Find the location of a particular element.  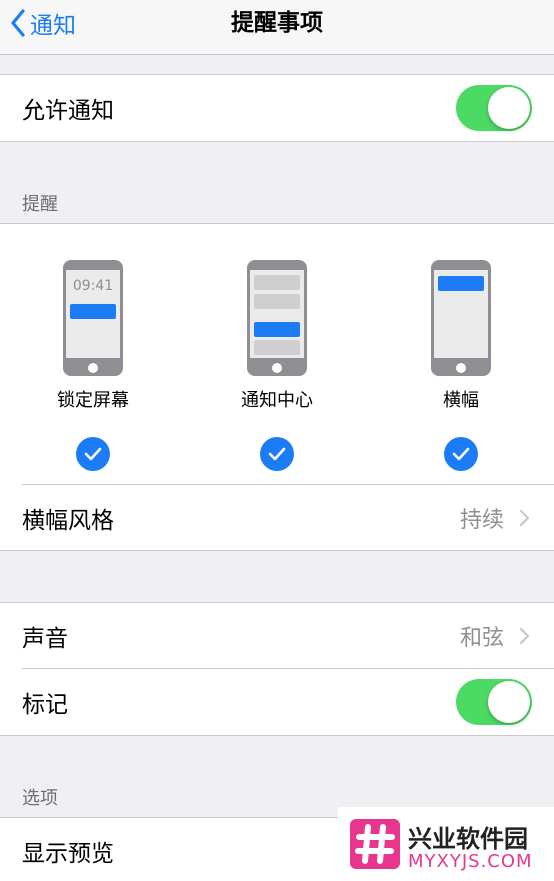

show-previews-label: 显示预览 is located at coordinates (68, 854).